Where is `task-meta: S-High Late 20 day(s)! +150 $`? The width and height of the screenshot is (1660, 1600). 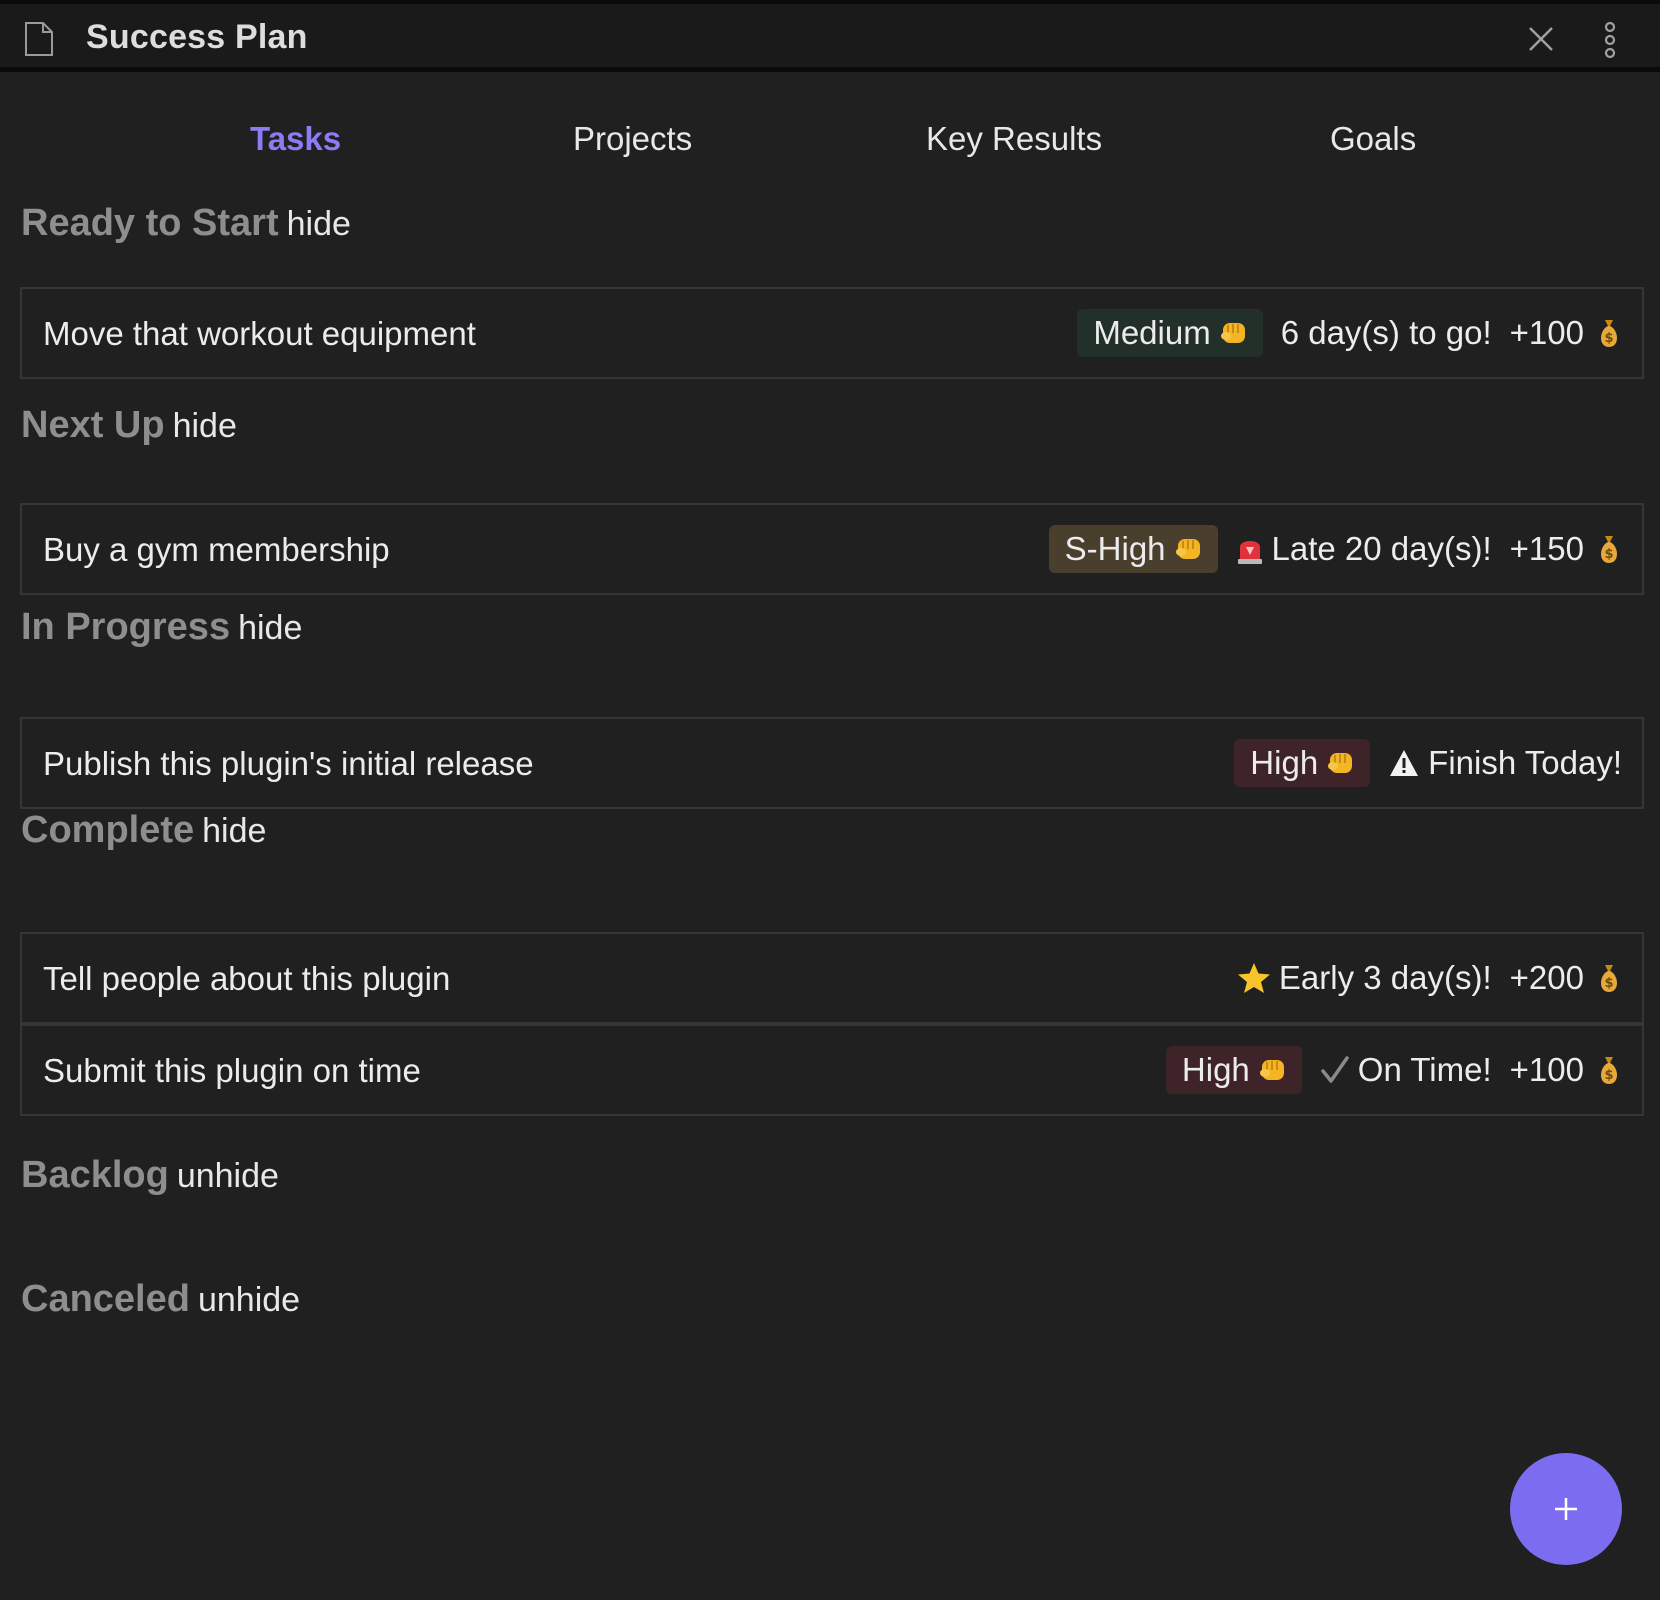 task-meta: S-High Late 20 day(s)! +150 $ is located at coordinates (1335, 549).